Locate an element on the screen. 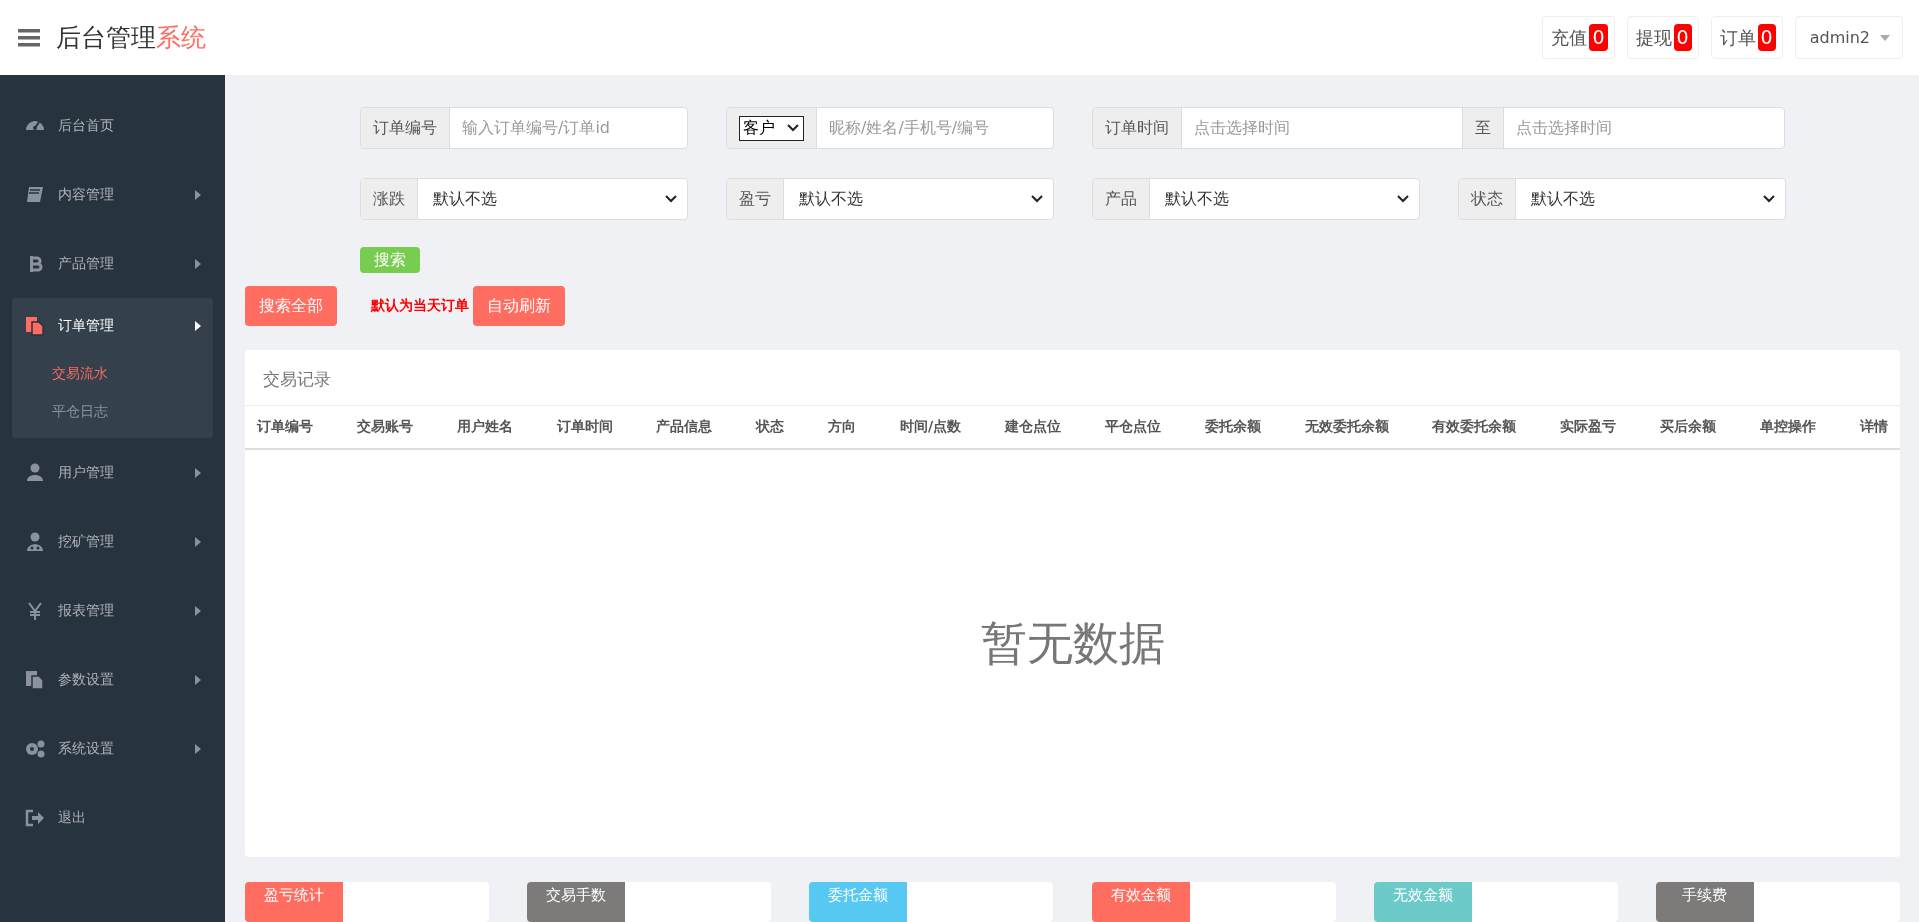 The image size is (1919, 922). column-header: 订单编号 is located at coordinates (285, 427).